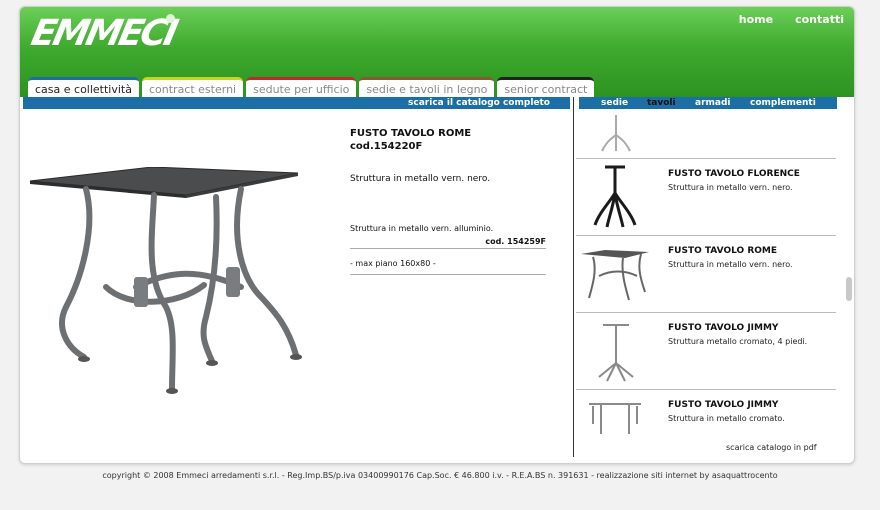 The width and height of the screenshot is (880, 510). What do you see at coordinates (411, 133) in the screenshot?
I see `product-title: FUSTO TAVOLO ROME` at bounding box center [411, 133].